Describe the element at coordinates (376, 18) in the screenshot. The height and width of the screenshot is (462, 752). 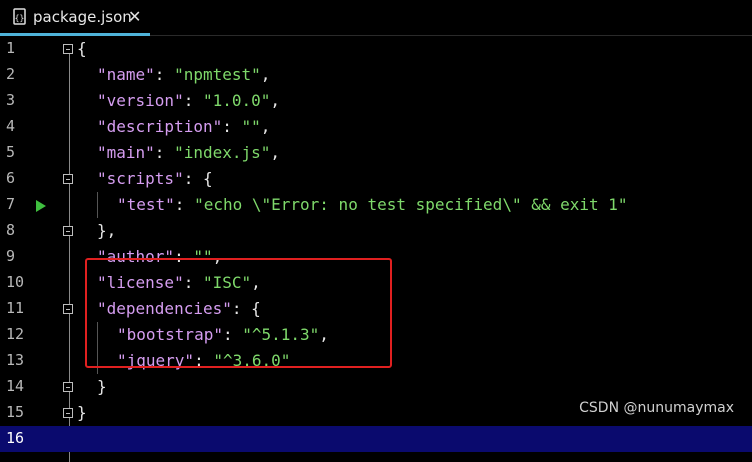
I see `editor-tab-bar: {} package.json ✕` at that location.